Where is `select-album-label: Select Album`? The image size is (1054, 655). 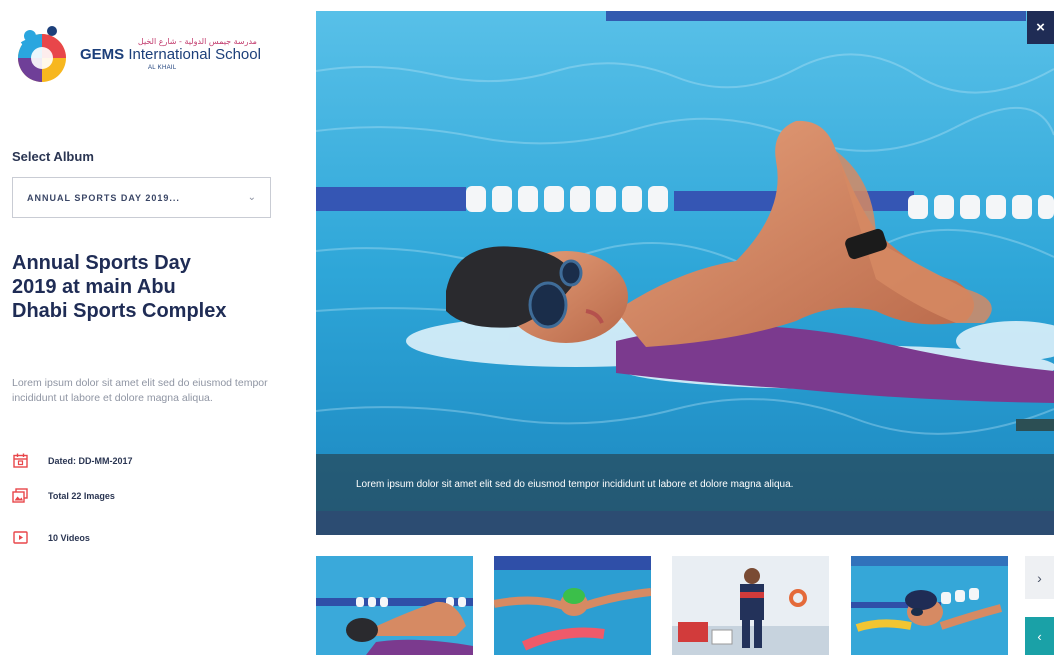 select-album-label: Select Album is located at coordinates (53, 156).